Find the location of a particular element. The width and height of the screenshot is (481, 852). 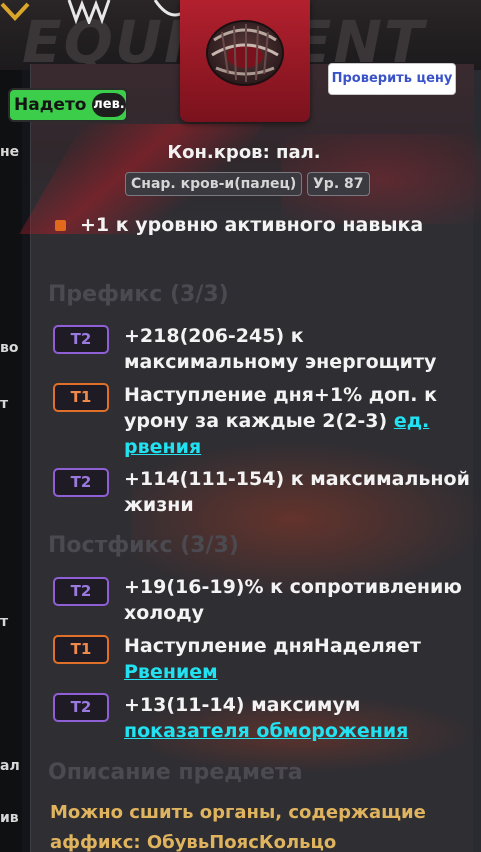

keyword-link: Рвением is located at coordinates (171, 672).